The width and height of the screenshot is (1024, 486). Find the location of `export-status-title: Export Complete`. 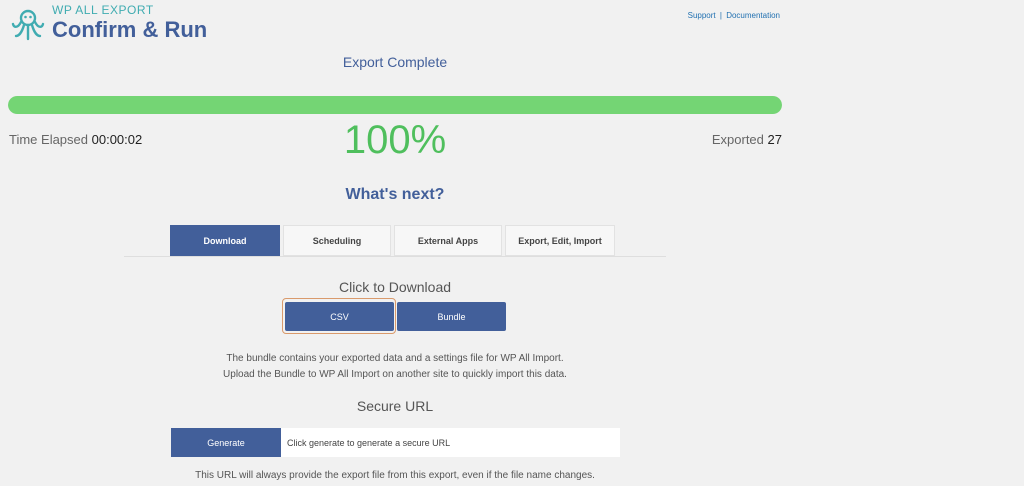

export-status-title: Export Complete is located at coordinates (395, 62).